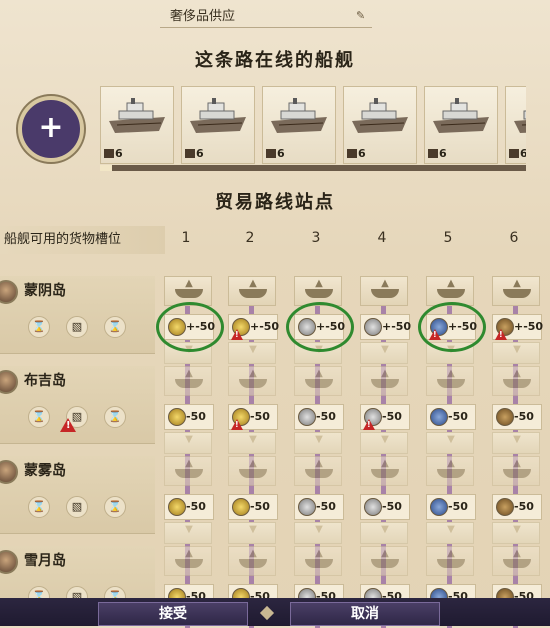 This screenshot has height=628, width=550. I want to click on pencil-icon: ✎, so click(362, 16).